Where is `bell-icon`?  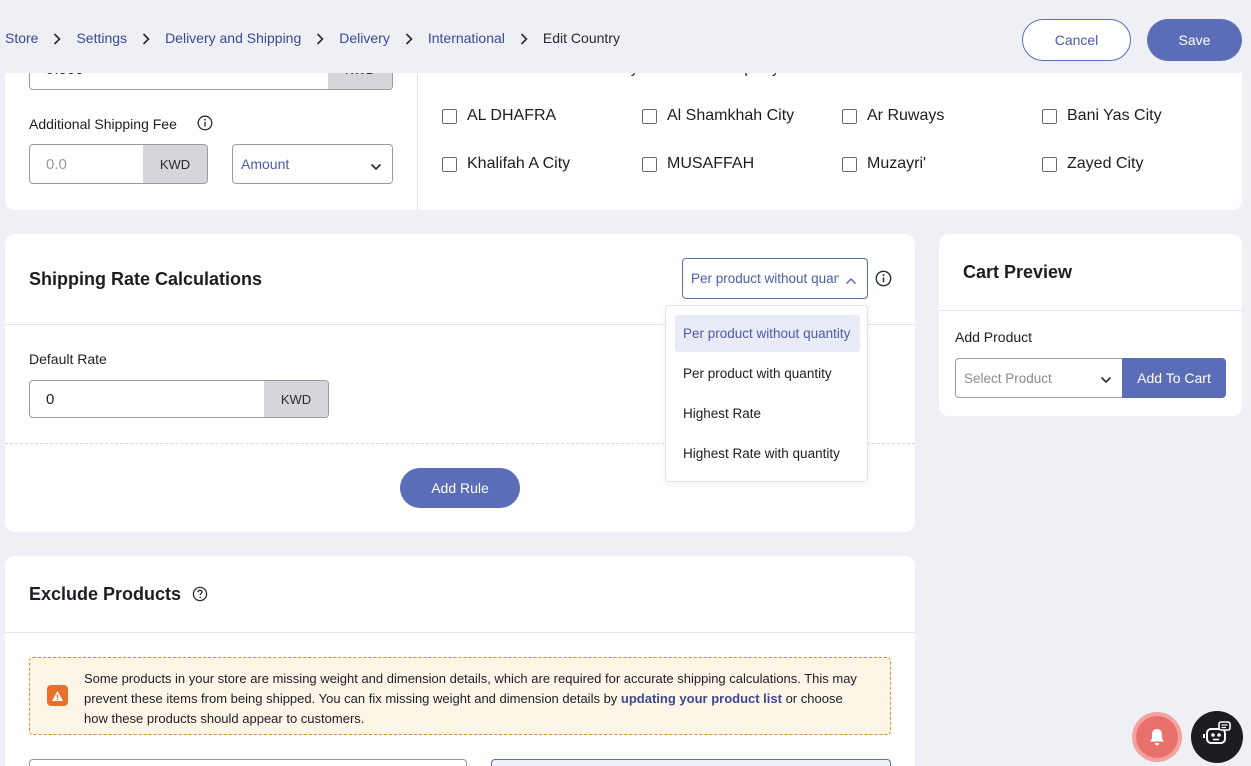
bell-icon is located at coordinates (1157, 737).